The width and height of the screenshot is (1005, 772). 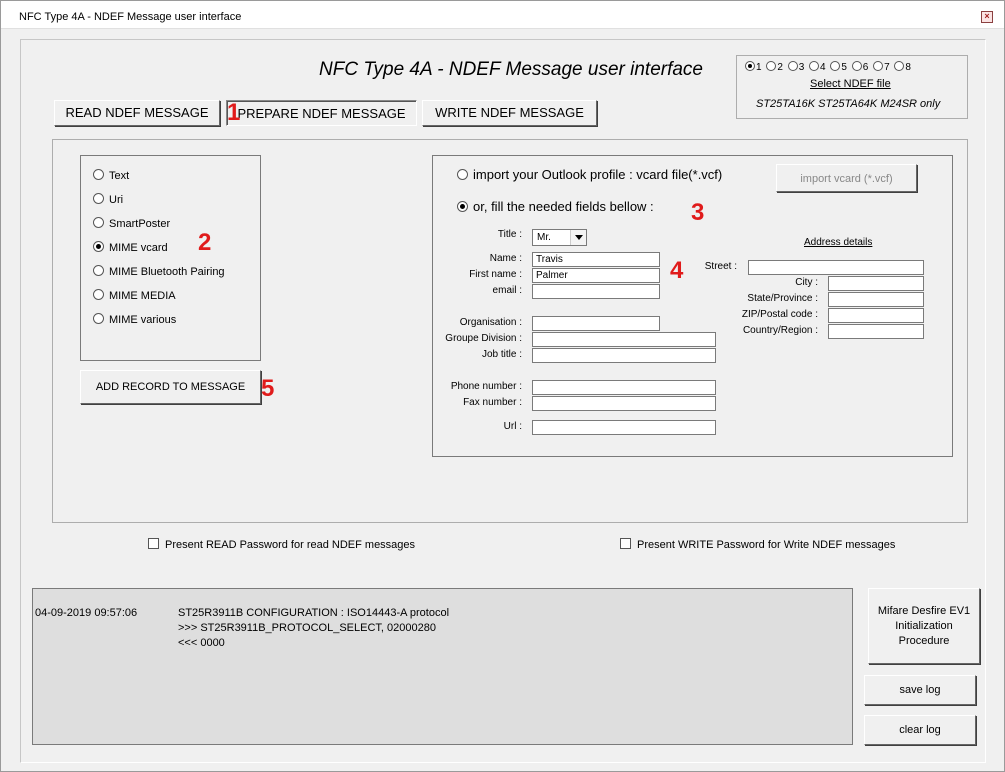 I want to click on ndef-file-radio-6: 6, so click(x=859, y=67).